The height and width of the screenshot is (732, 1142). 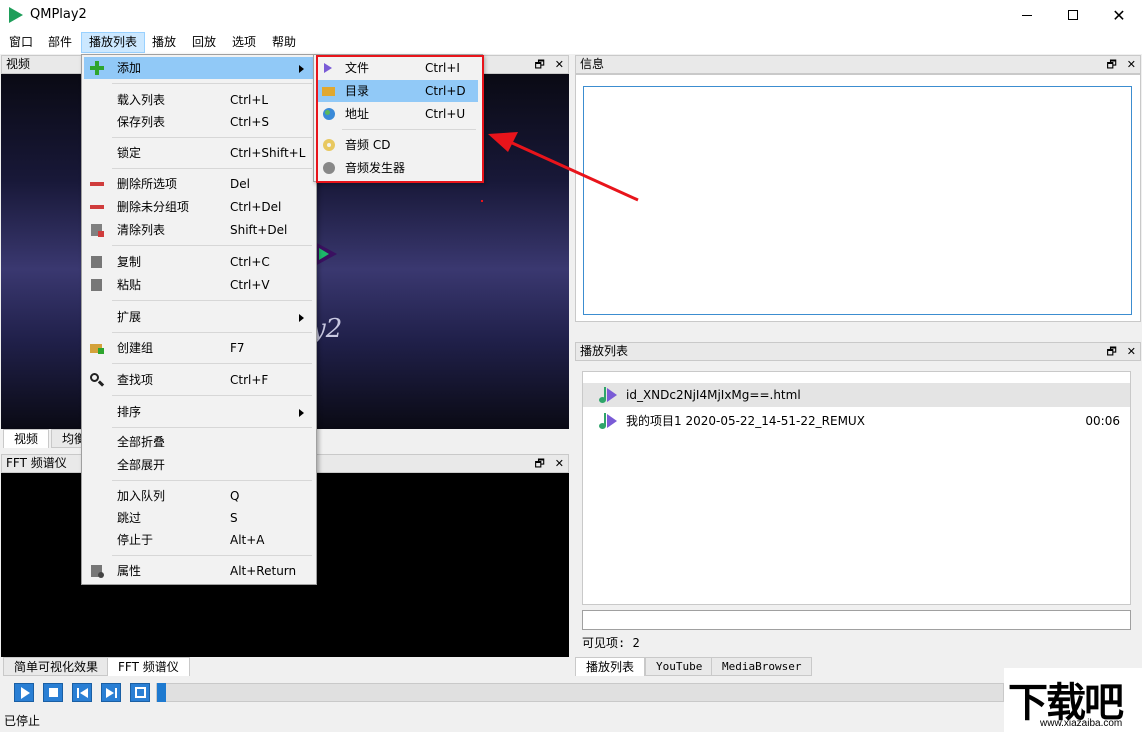 What do you see at coordinates (26, 438) in the screenshot?
I see `tab-video: 视频` at bounding box center [26, 438].